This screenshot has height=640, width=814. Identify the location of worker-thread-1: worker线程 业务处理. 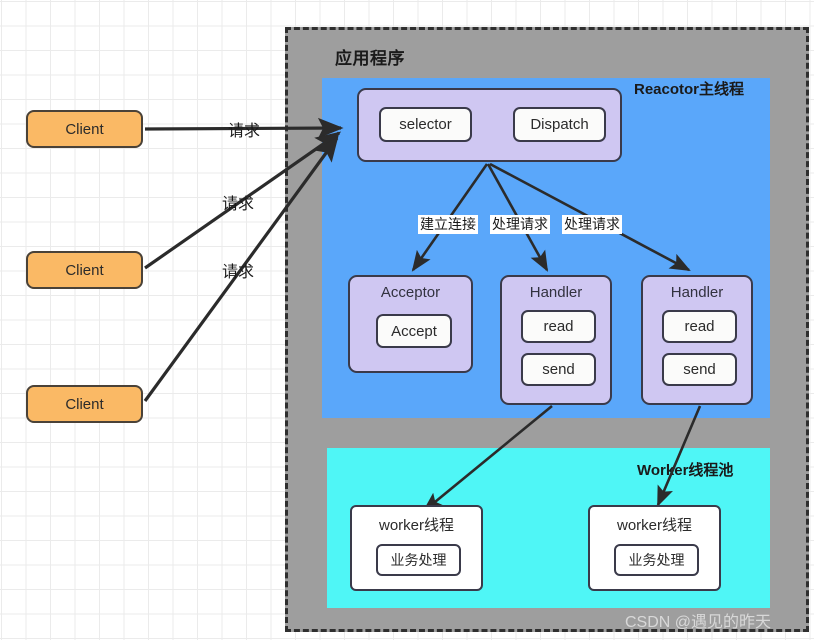
(416, 548).